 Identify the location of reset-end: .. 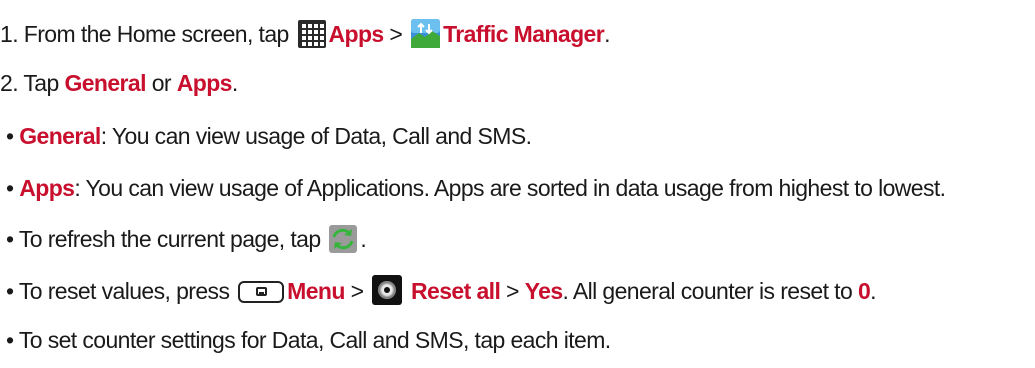
(873, 291).